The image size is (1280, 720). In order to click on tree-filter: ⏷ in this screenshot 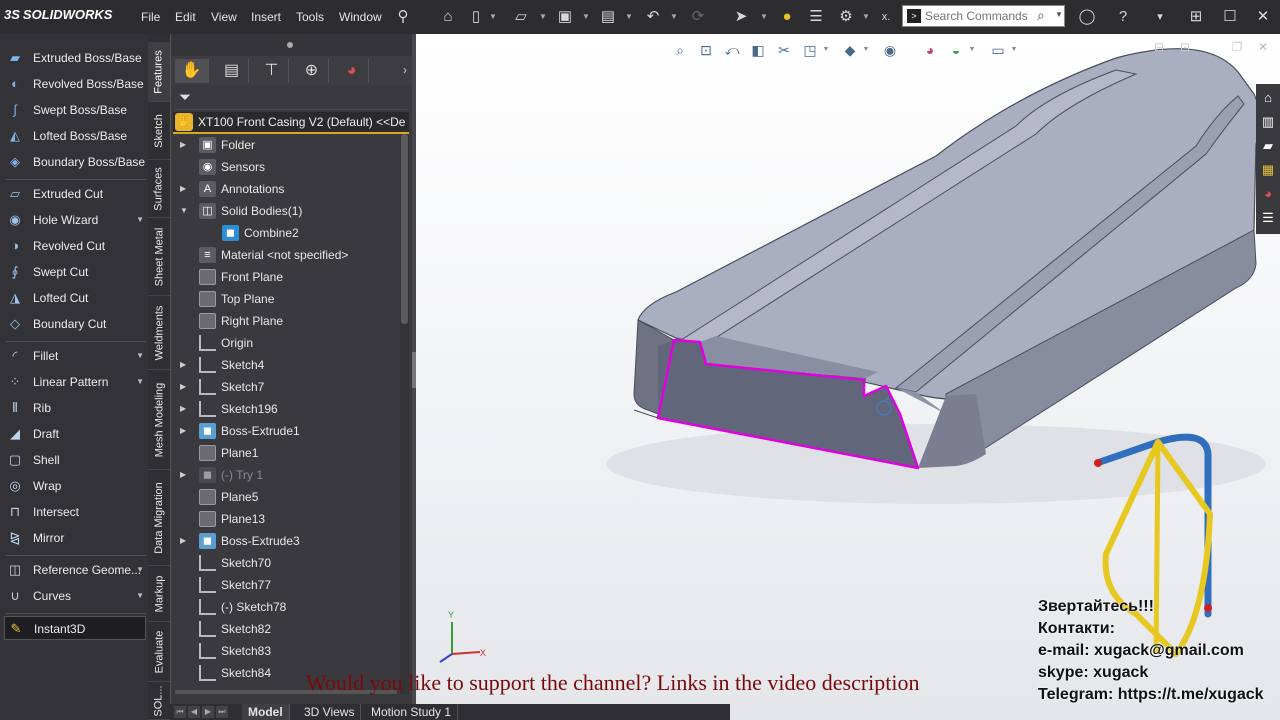, I will do `click(291, 98)`.